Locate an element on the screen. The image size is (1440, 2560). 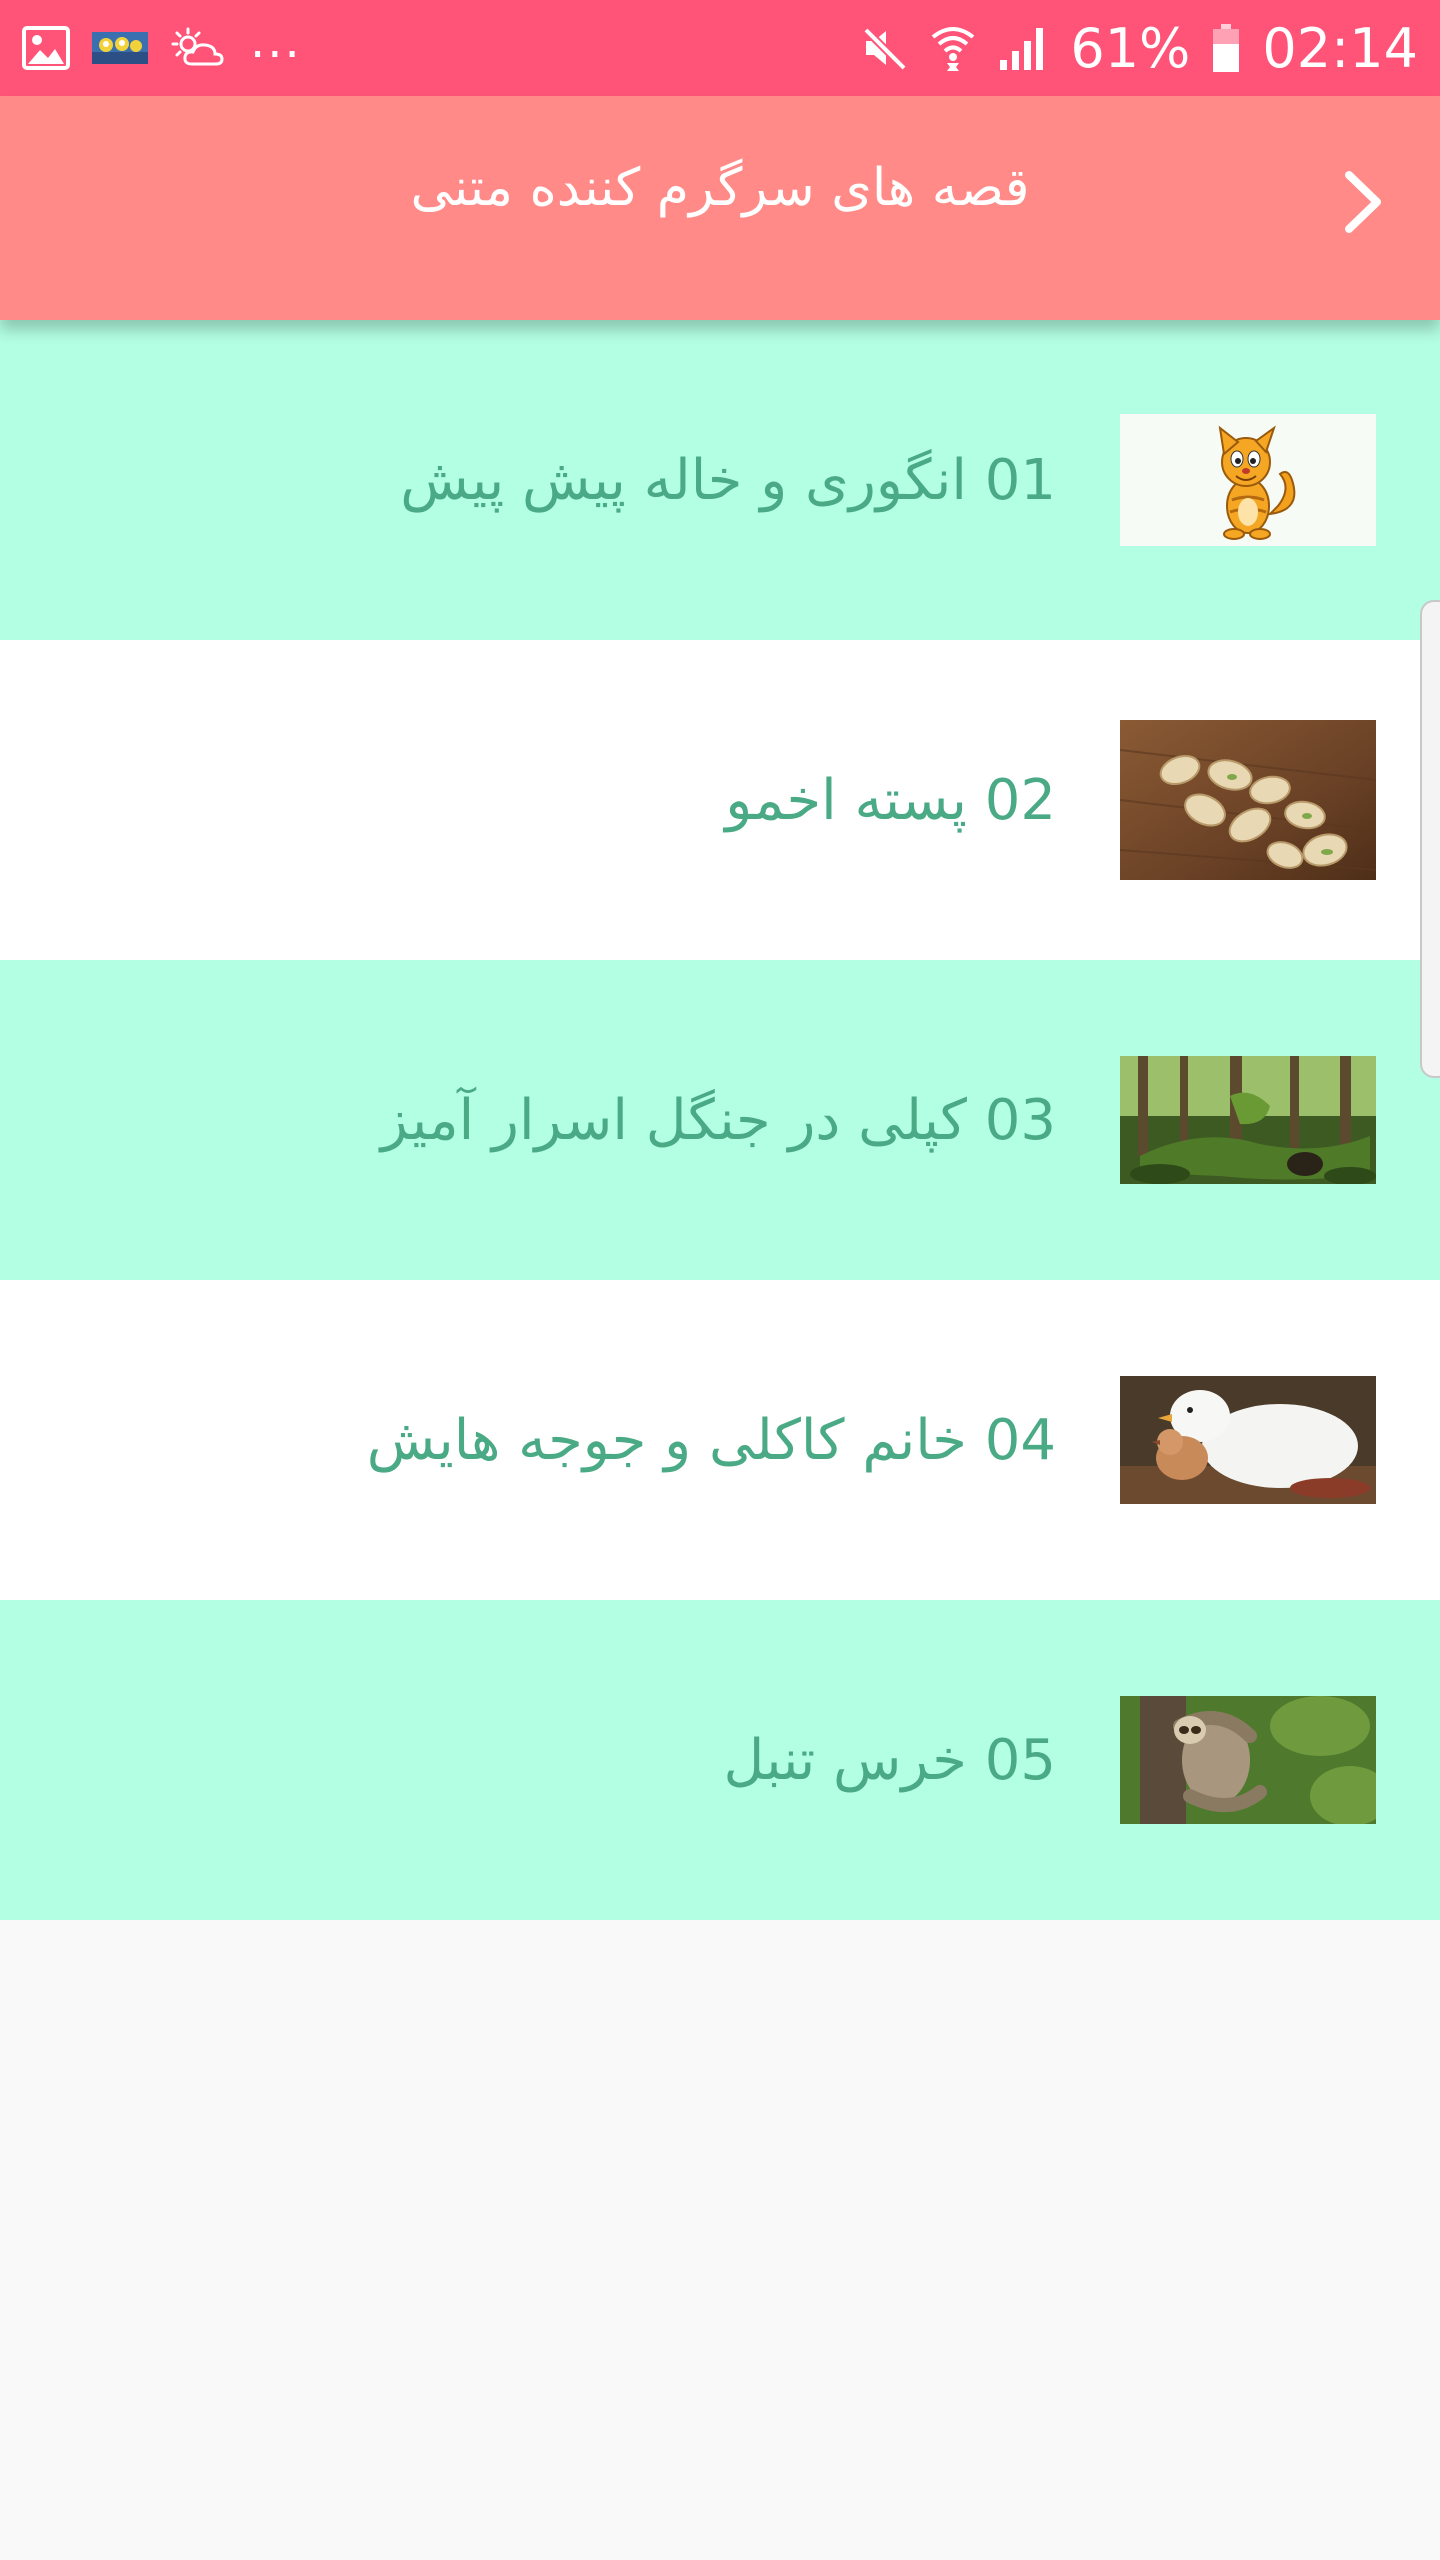
sloth-image is located at coordinates (1248, 1760).